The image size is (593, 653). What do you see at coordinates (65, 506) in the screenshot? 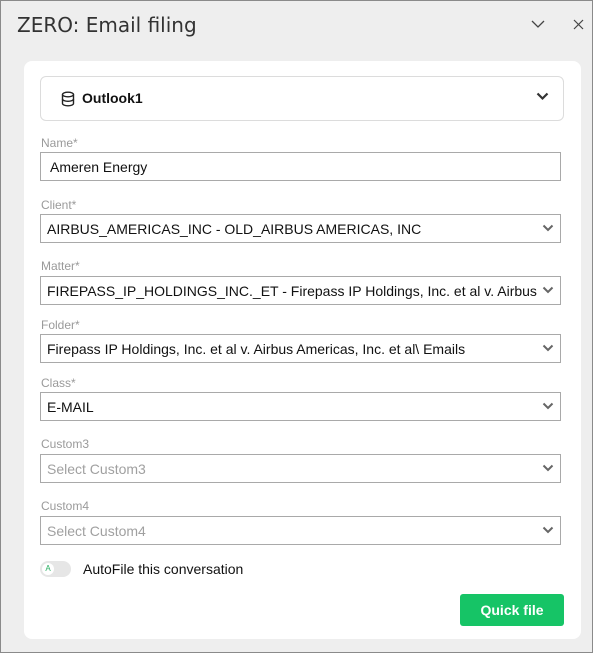
I see `custom4-label: Custom4` at bounding box center [65, 506].